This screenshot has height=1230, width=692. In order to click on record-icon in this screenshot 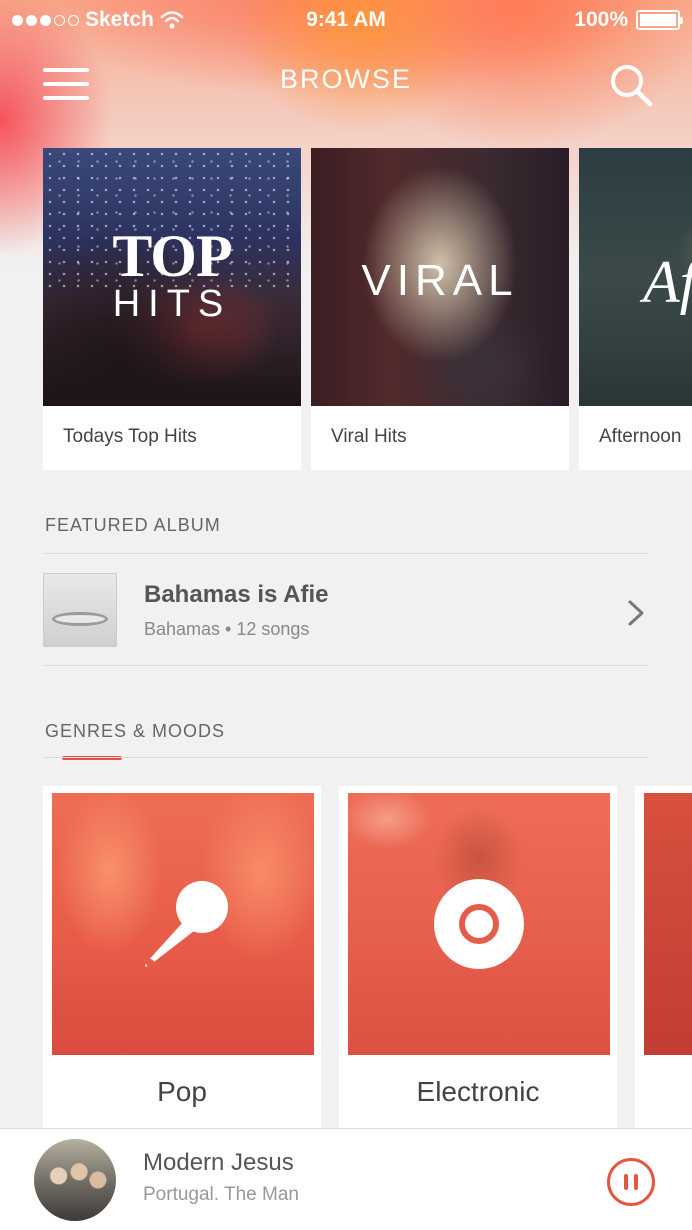, I will do `click(479, 924)`.